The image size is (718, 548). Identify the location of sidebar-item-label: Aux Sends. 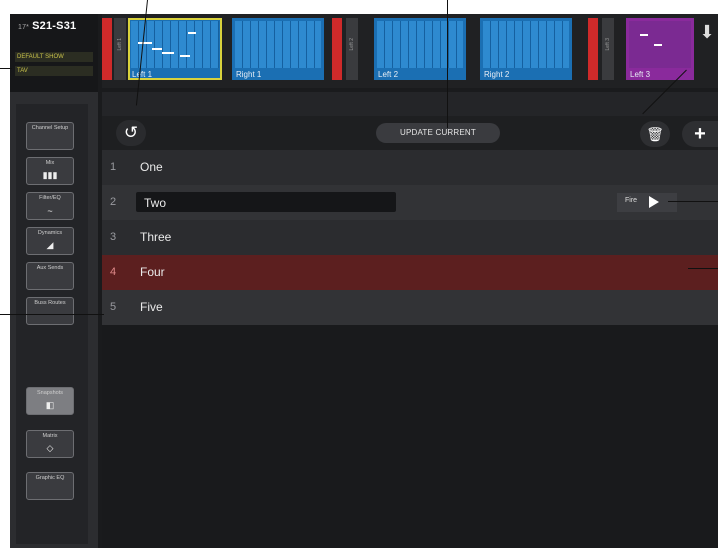
(50, 268).